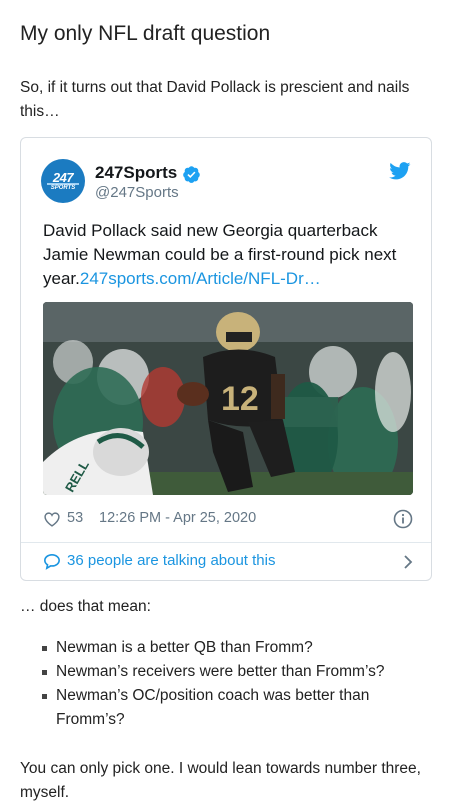 This screenshot has width=454, height=805. Describe the element at coordinates (408, 562) in the screenshot. I see `chevron-right-icon` at that location.